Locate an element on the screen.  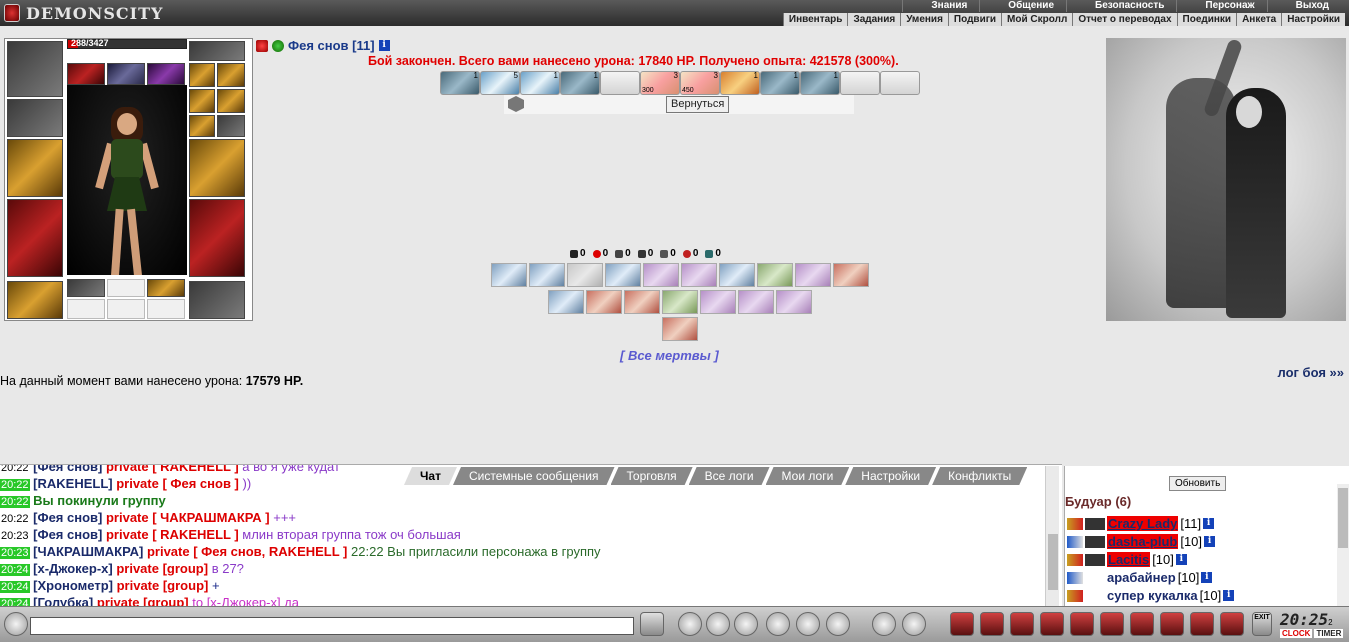
message-private-to: private [ ЧАКРАШМАКРА ] is located at coordinates (188, 517).